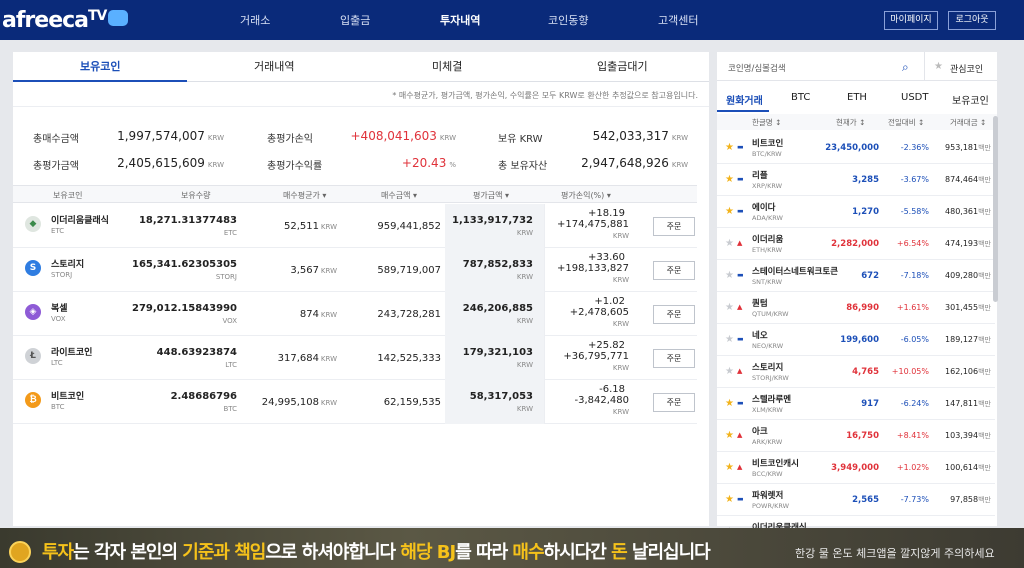 The width and height of the screenshot is (1024, 568). I want to click on market-row: ★ ▬ 리플 XRP/KRW 3,285 -3.67% 874,464백만, so click(856, 180).